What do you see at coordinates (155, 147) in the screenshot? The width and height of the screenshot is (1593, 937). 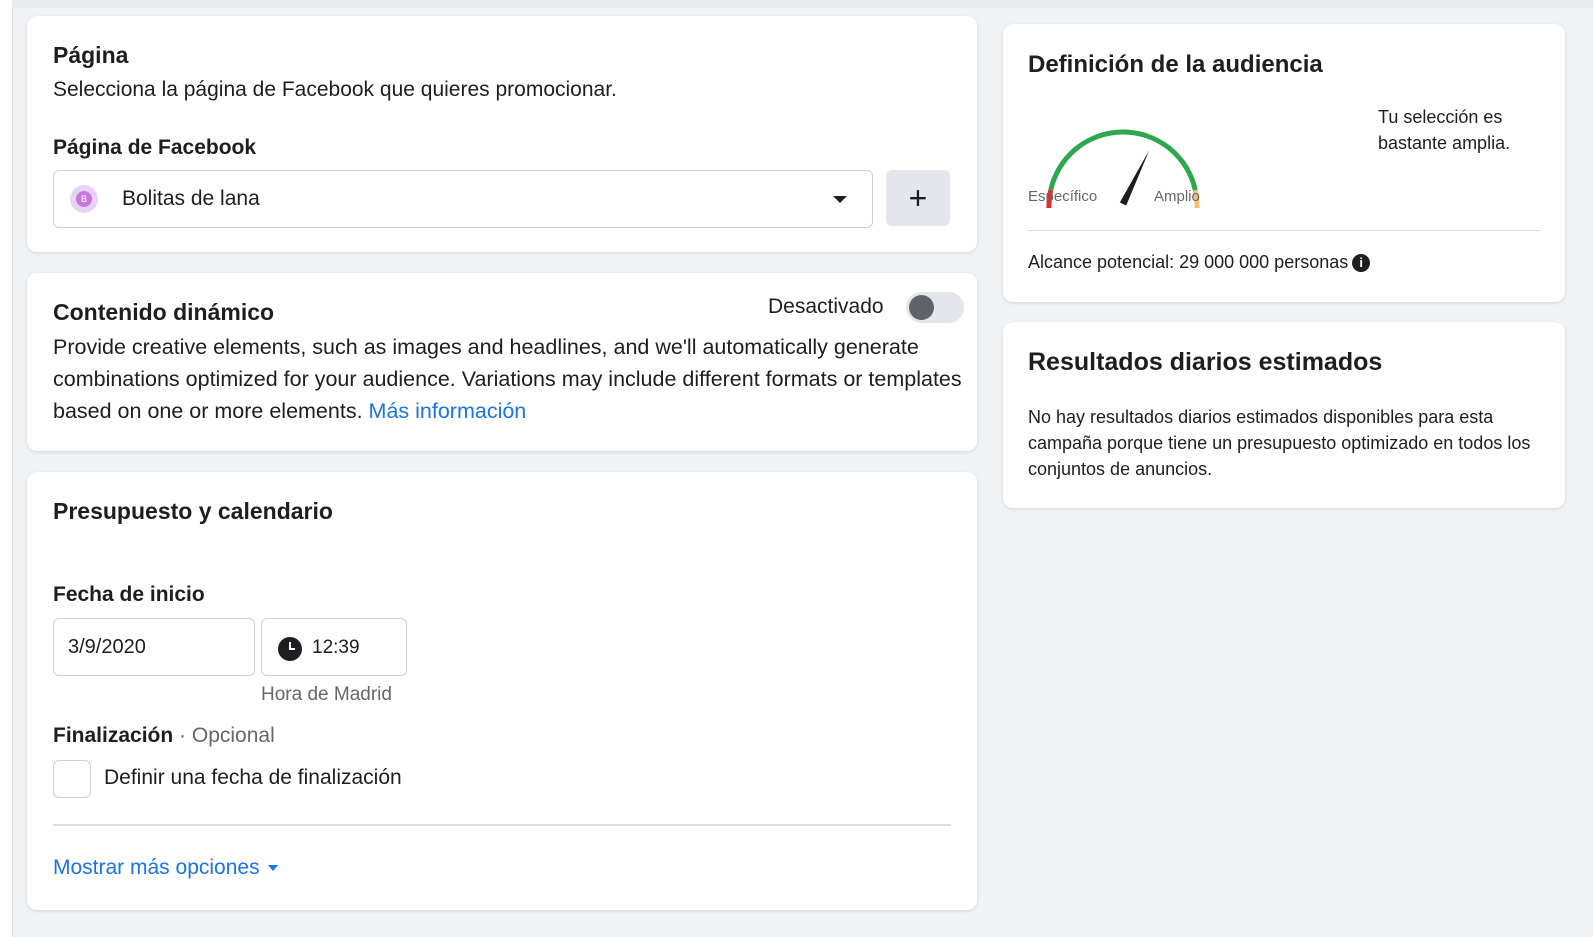 I see `facebook-page-label: Página de Facebook` at bounding box center [155, 147].